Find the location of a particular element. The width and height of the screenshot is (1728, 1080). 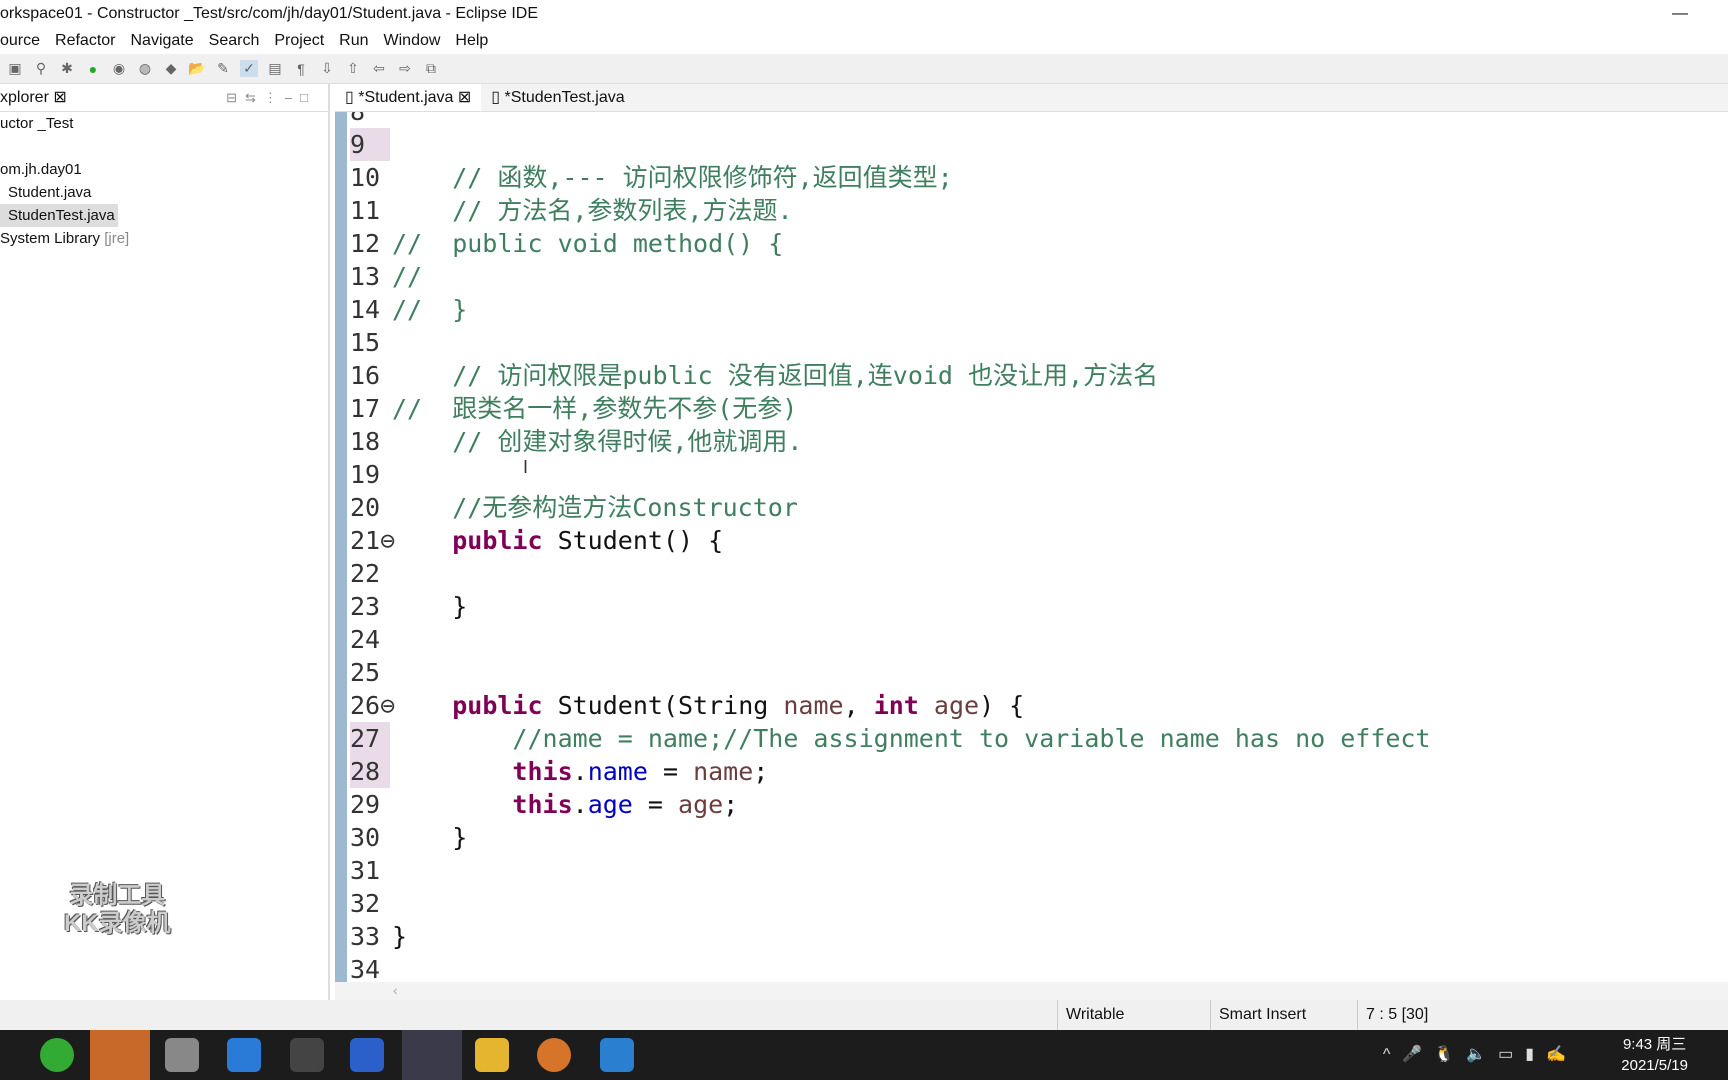

next-annotation-icon: ⇩ is located at coordinates (327, 68).